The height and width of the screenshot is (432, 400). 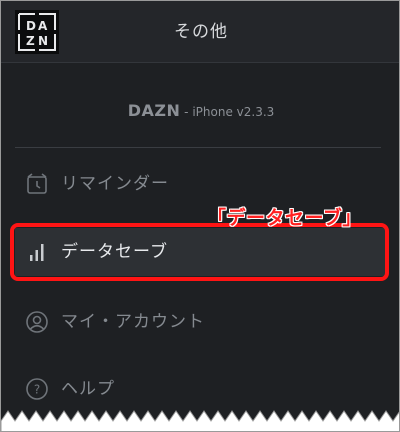 What do you see at coordinates (154, 110) in the screenshot?
I see `version-brand: DAZN` at bounding box center [154, 110].